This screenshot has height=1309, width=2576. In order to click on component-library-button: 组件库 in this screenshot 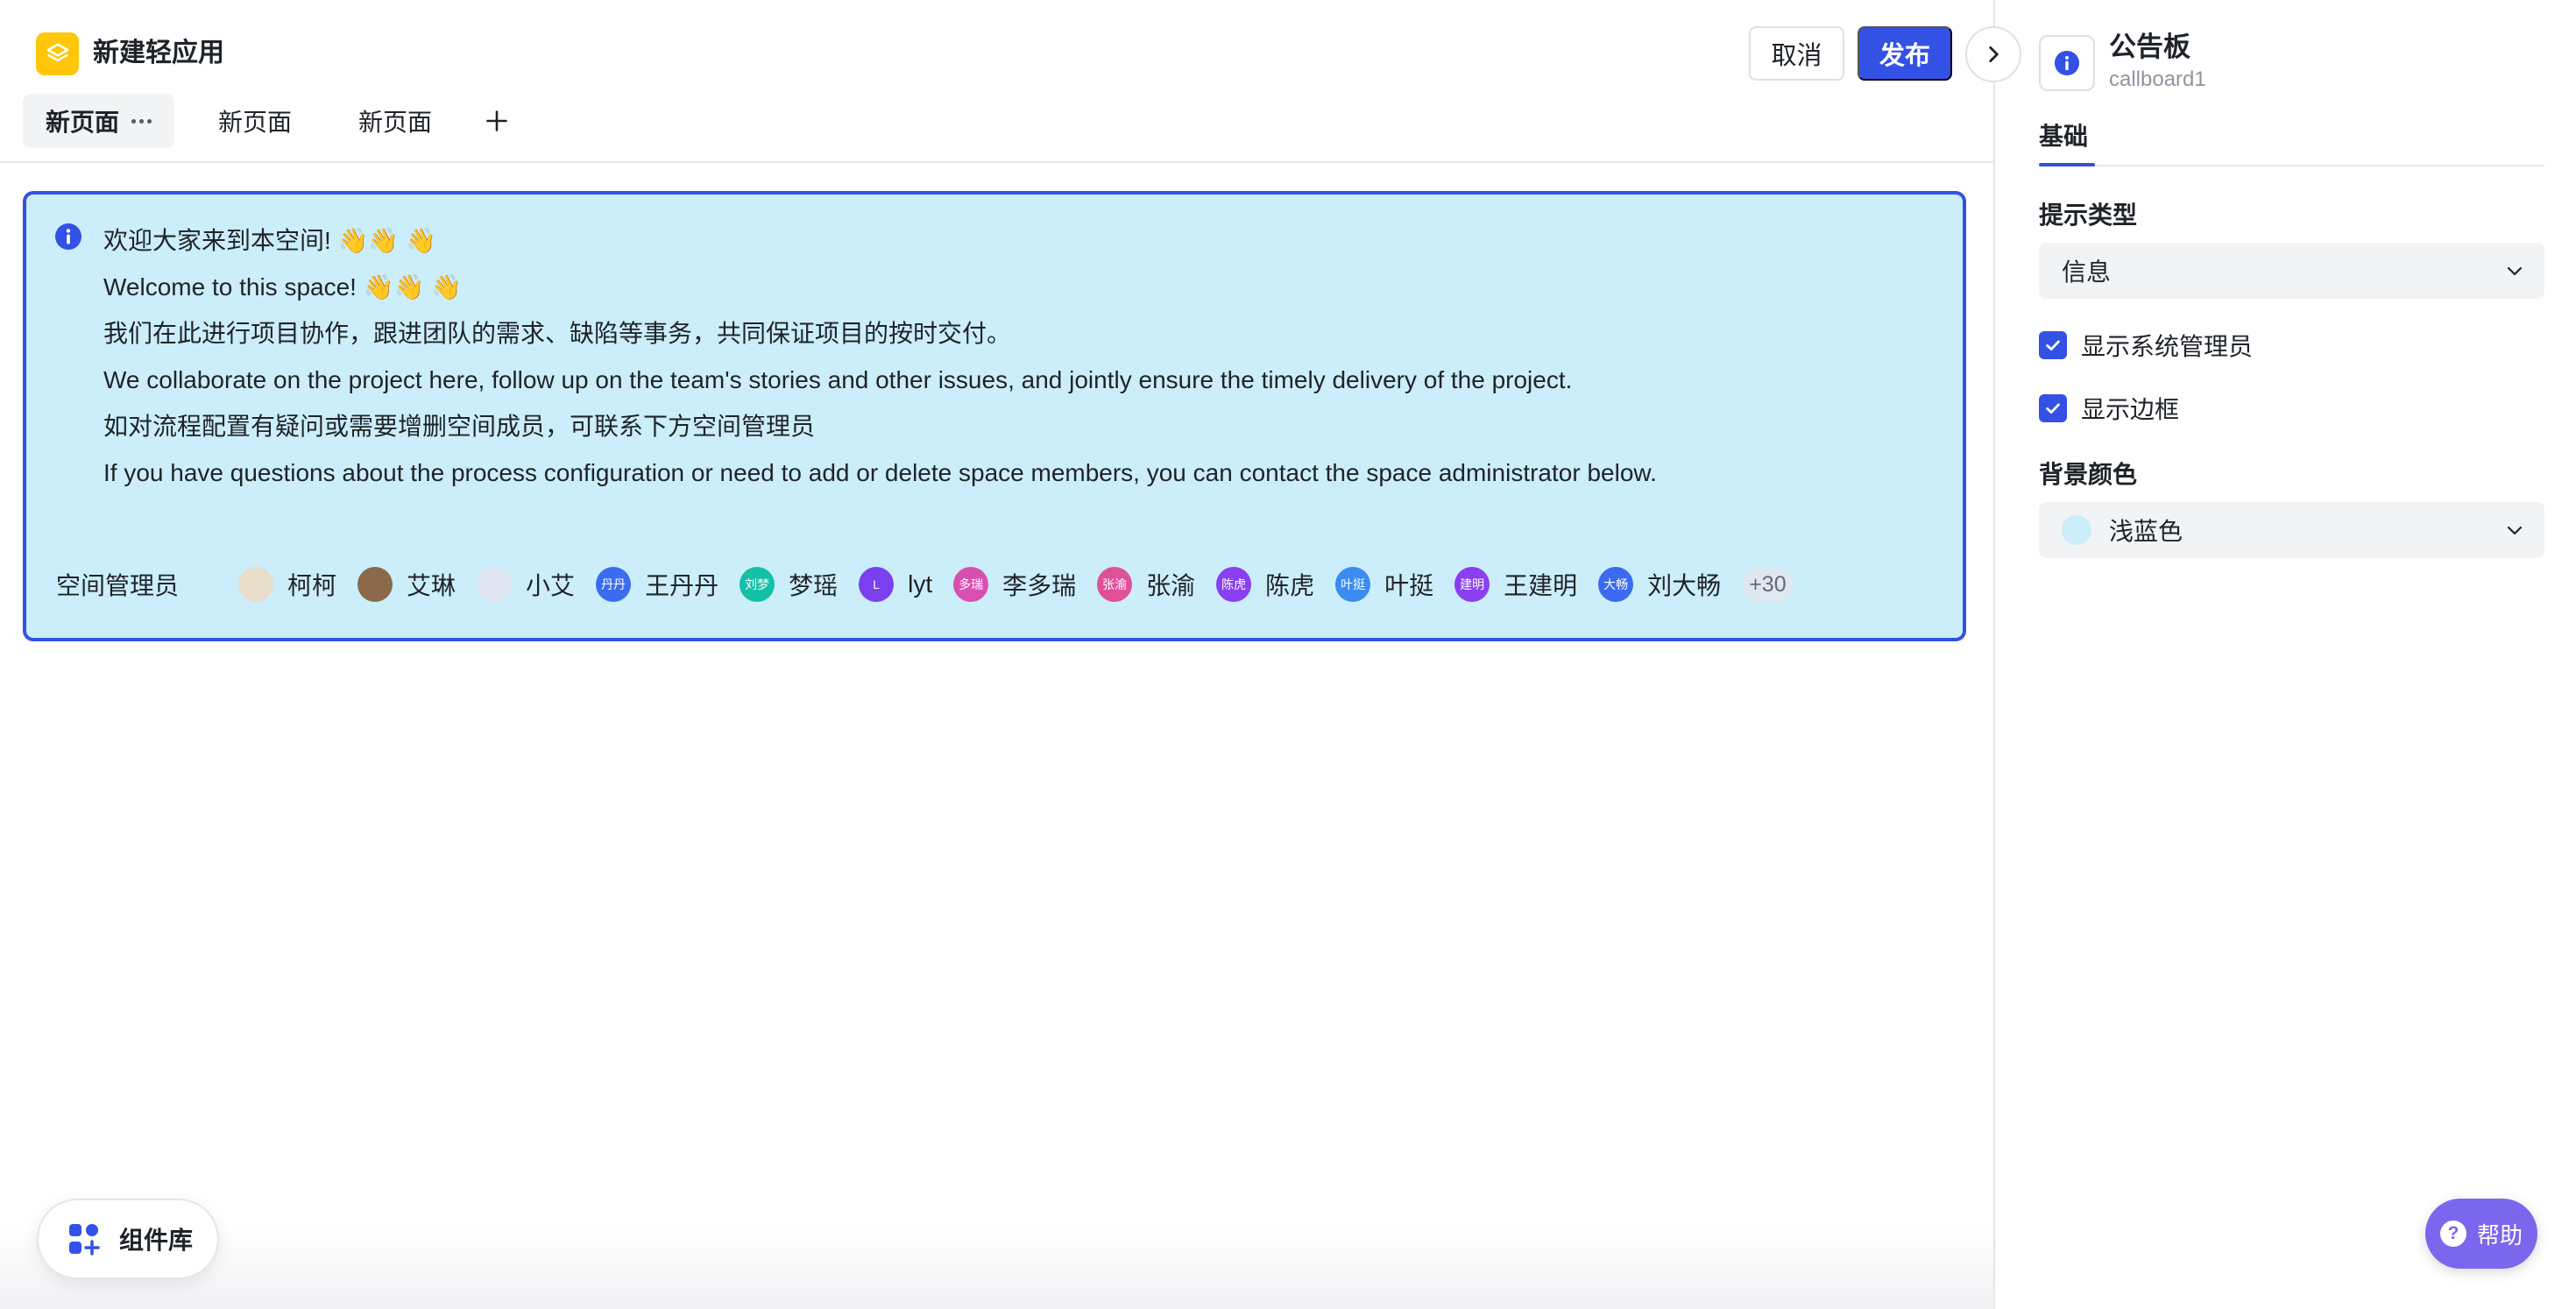, I will do `click(128, 1239)`.